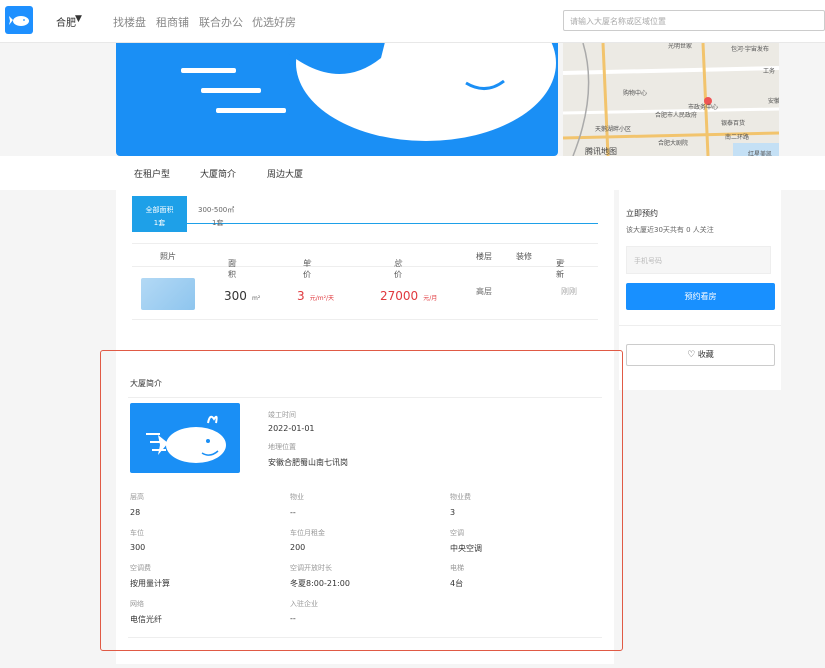 Image resolution: width=825 pixels, height=668 pixels. I want to click on field-value: 电信光纤, so click(146, 619).